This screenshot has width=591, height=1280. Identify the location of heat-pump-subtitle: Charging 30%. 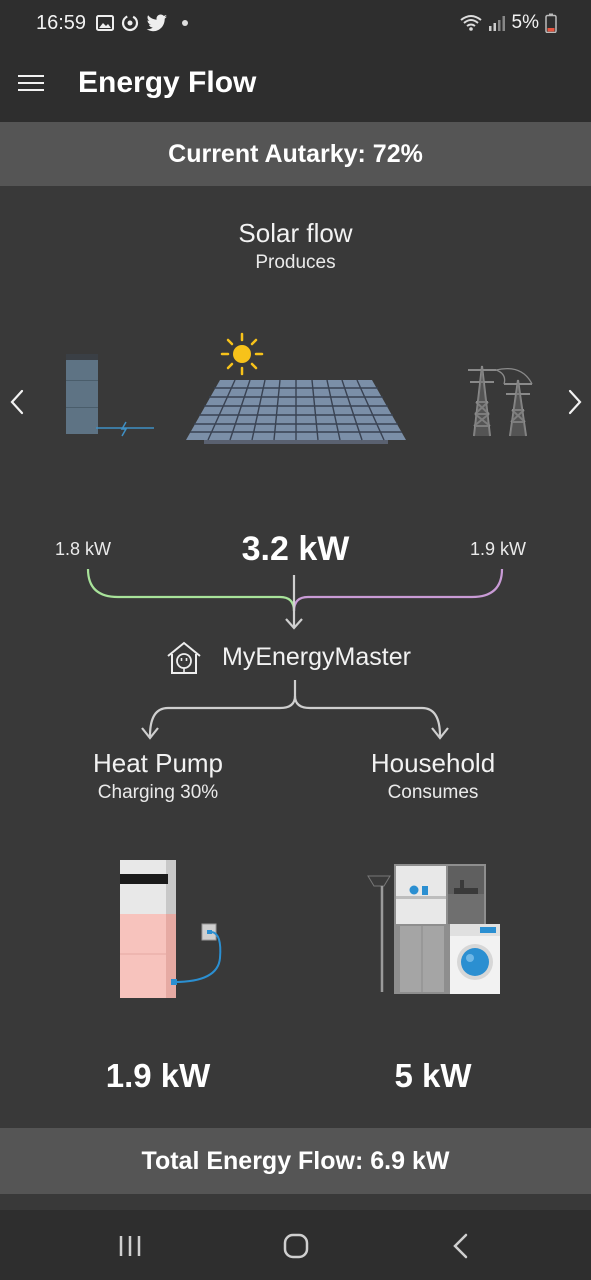
(158, 792).